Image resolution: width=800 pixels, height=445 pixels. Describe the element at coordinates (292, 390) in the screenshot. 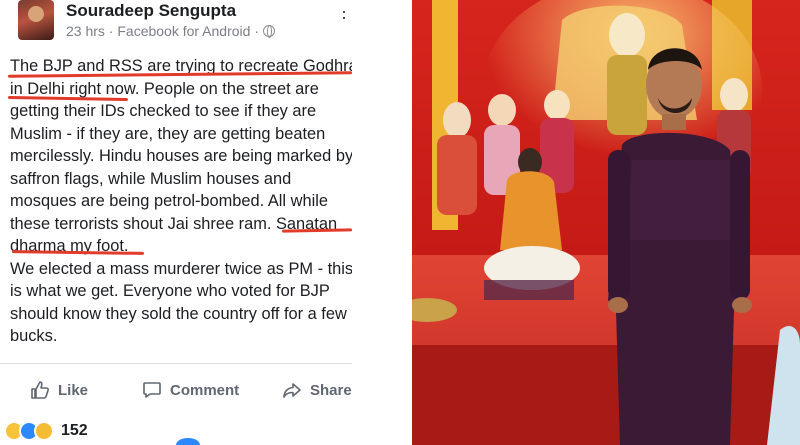

I see `share-icon` at that location.